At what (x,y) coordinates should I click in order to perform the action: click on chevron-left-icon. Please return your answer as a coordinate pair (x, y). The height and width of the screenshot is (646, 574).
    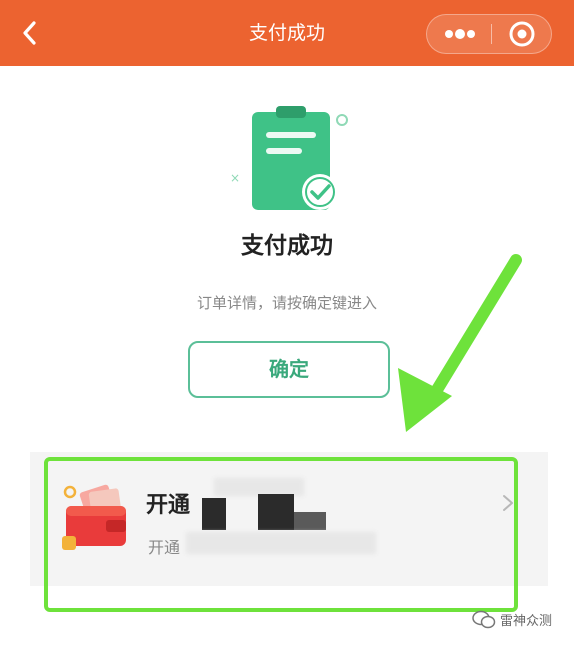
    Looking at the image, I should click on (29, 33).